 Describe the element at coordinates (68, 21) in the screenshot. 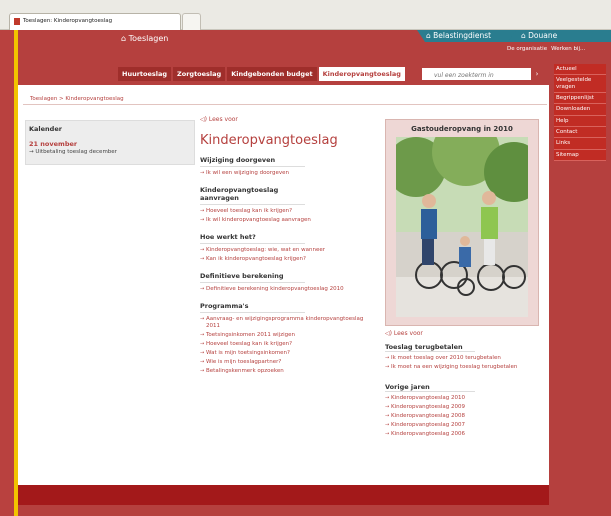

I see `browser-tab-title: Toeslagen: Kinderopvangtoeslag` at that location.